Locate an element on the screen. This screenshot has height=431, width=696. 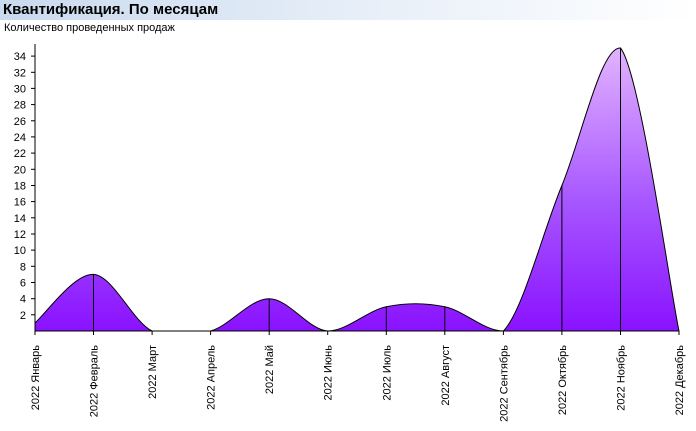
y-tick-label: 20 is located at coordinates (20, 170).